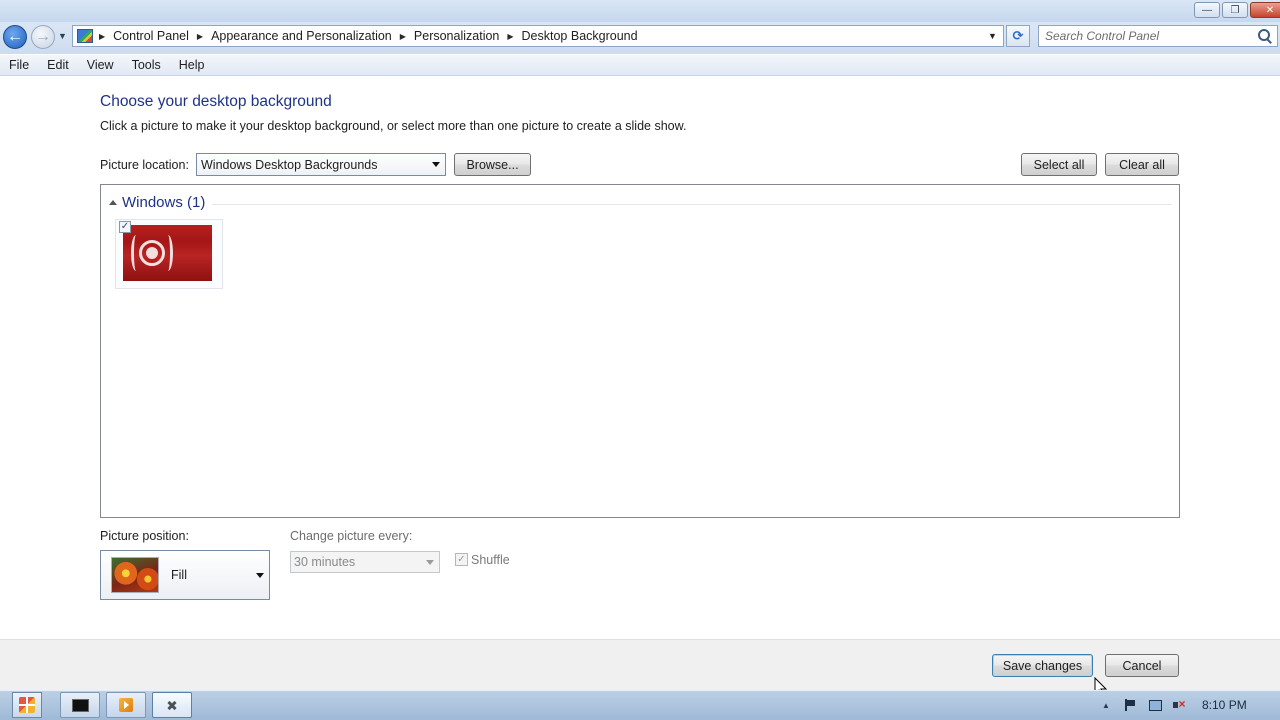  Describe the element at coordinates (163, 202) in the screenshot. I see `group-header-windows: Windows (1)` at that location.